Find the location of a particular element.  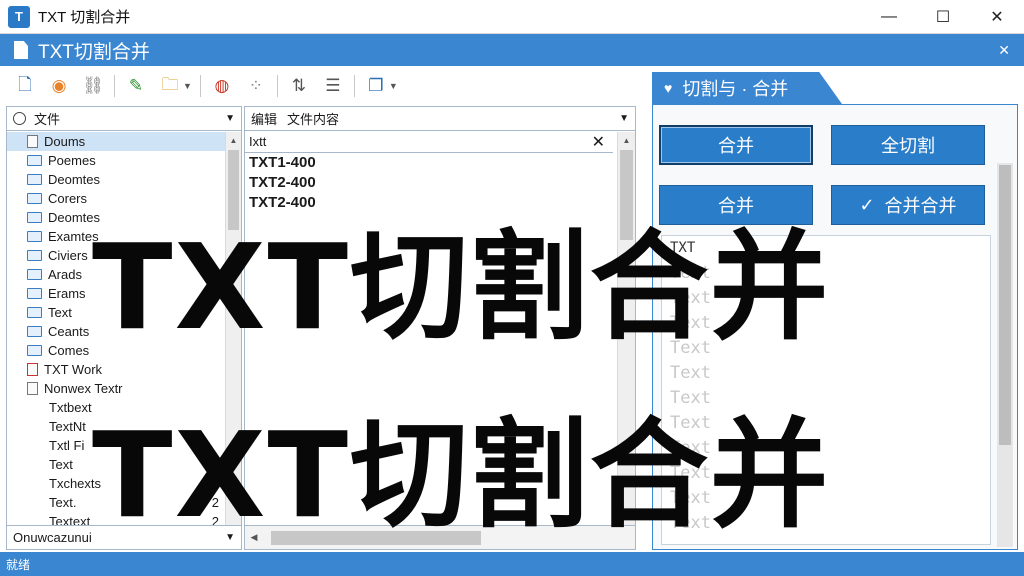

file-icon is located at coordinates (32, 141).